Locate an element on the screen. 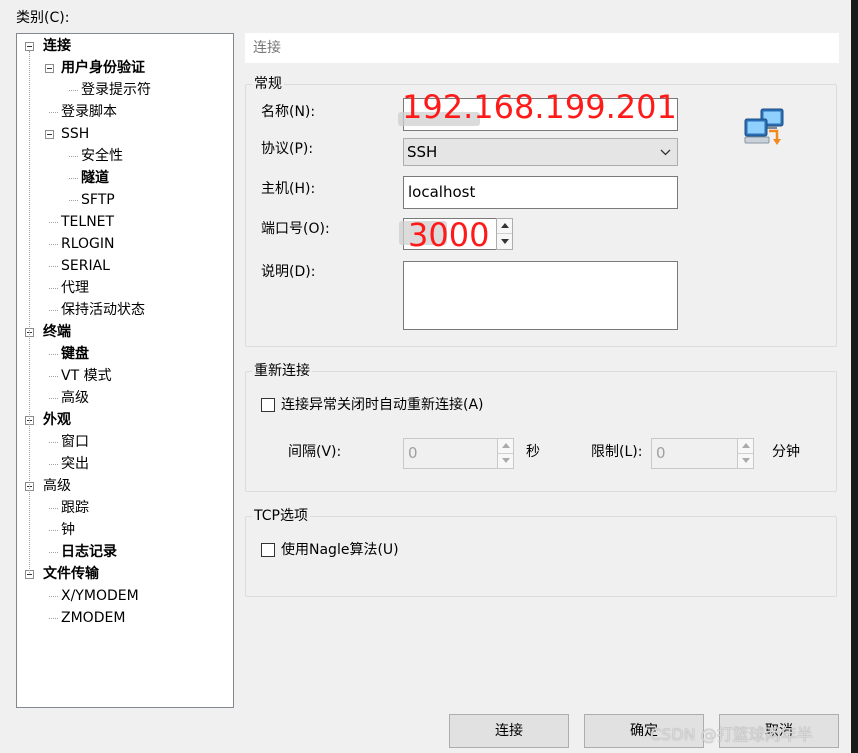 This screenshot has height=753, width=858. nagle-label: 使用Nagle算法(U) is located at coordinates (340, 550).